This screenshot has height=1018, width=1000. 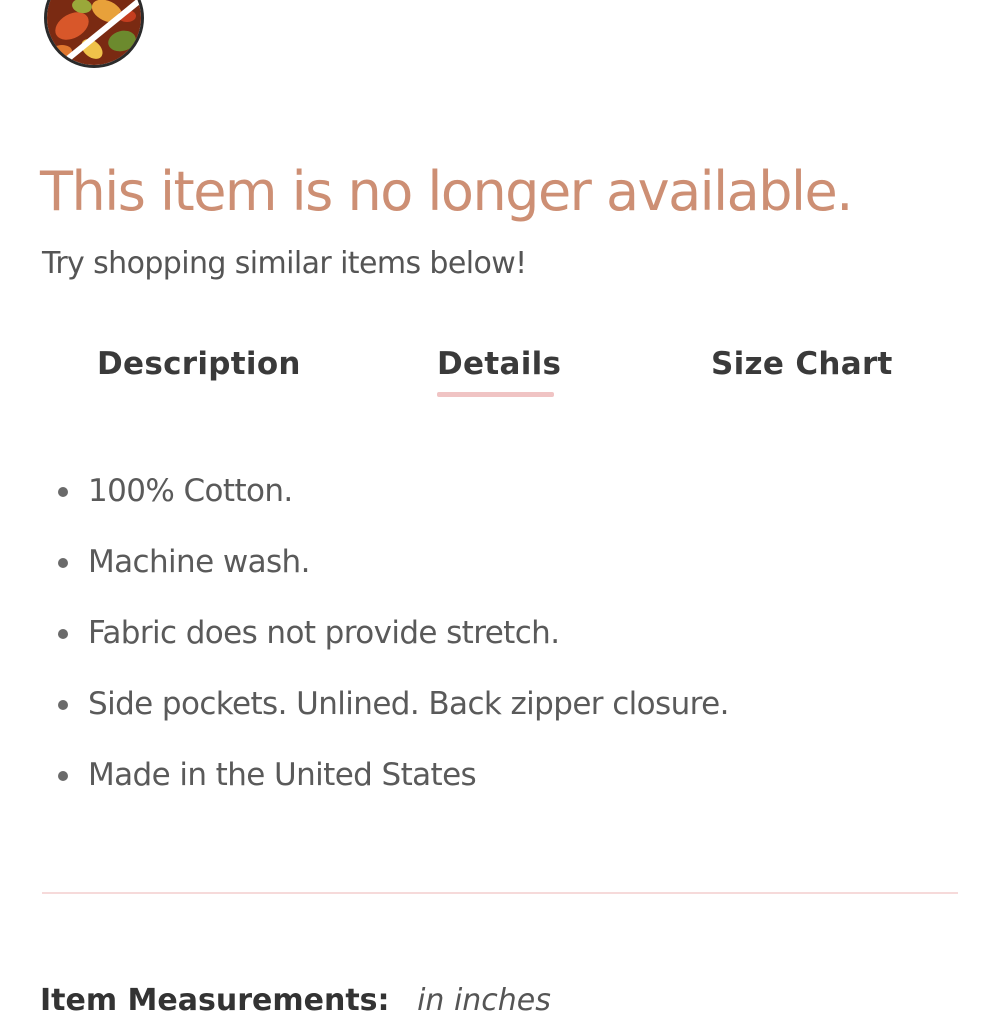 I want to click on product-color-swatch, so click(x=94, y=34).